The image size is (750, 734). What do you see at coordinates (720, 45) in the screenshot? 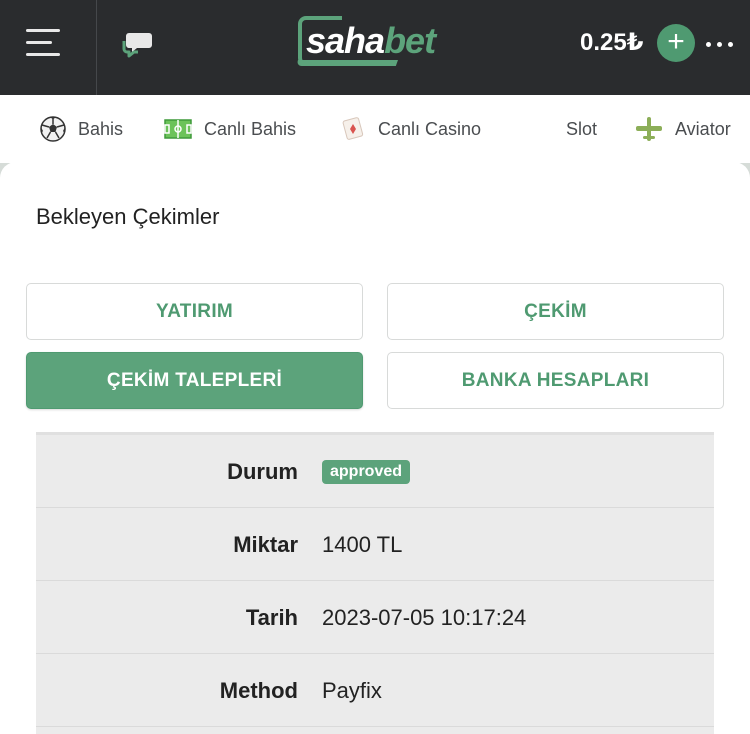
I see `more-options-icon` at bounding box center [720, 45].